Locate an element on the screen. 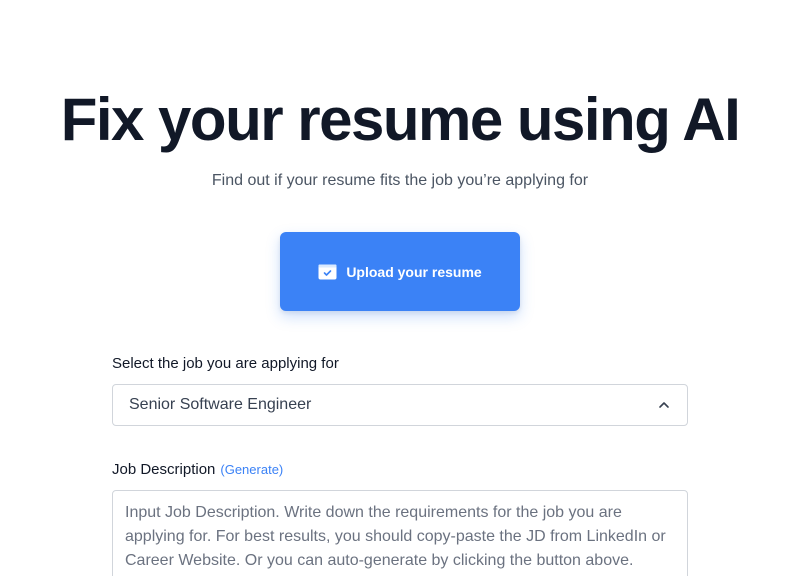 Image resolution: width=800 pixels, height=576 pixels. chevron-up-icon is located at coordinates (664, 405).